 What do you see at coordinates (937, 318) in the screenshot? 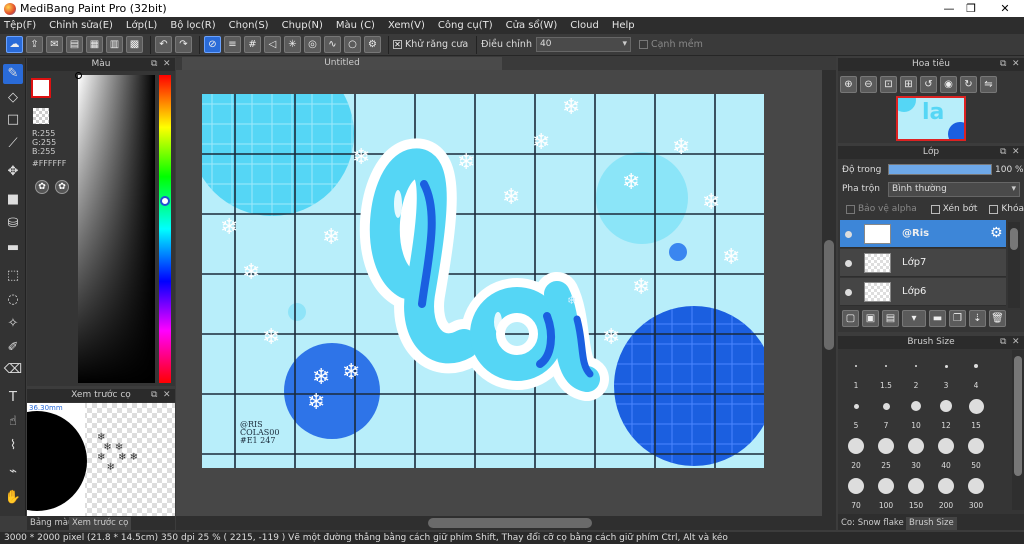
I see `folder-icon: ▬` at bounding box center [937, 318].